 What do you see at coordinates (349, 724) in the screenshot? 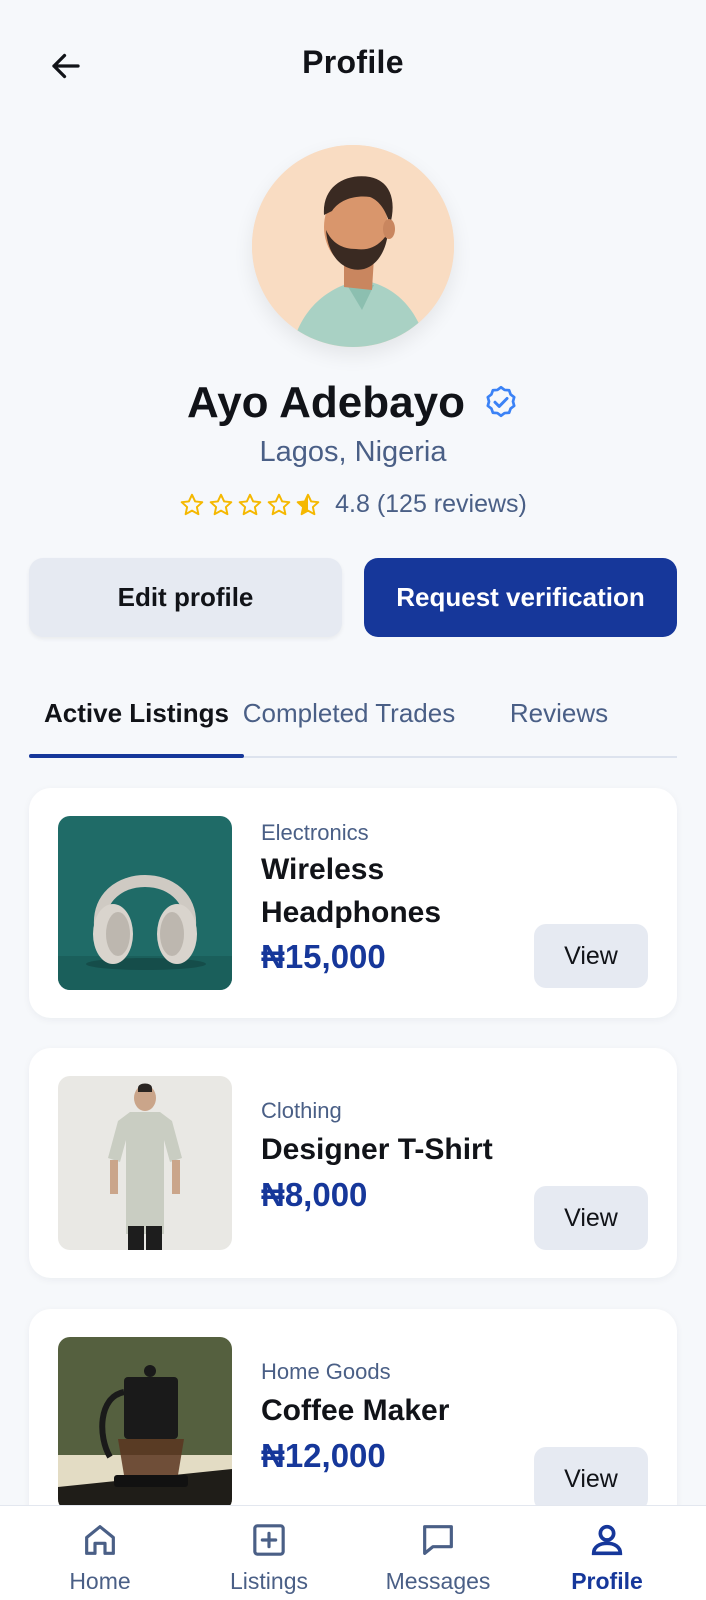
I see `tab-completed-trades: Completed Trades` at bounding box center [349, 724].